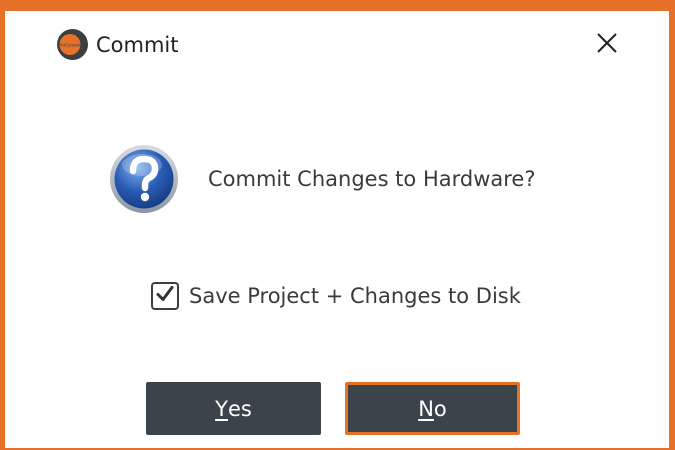 This screenshot has height=450, width=675. Describe the element at coordinates (440, 408) in the screenshot. I see `no-button-label: o` at that location.